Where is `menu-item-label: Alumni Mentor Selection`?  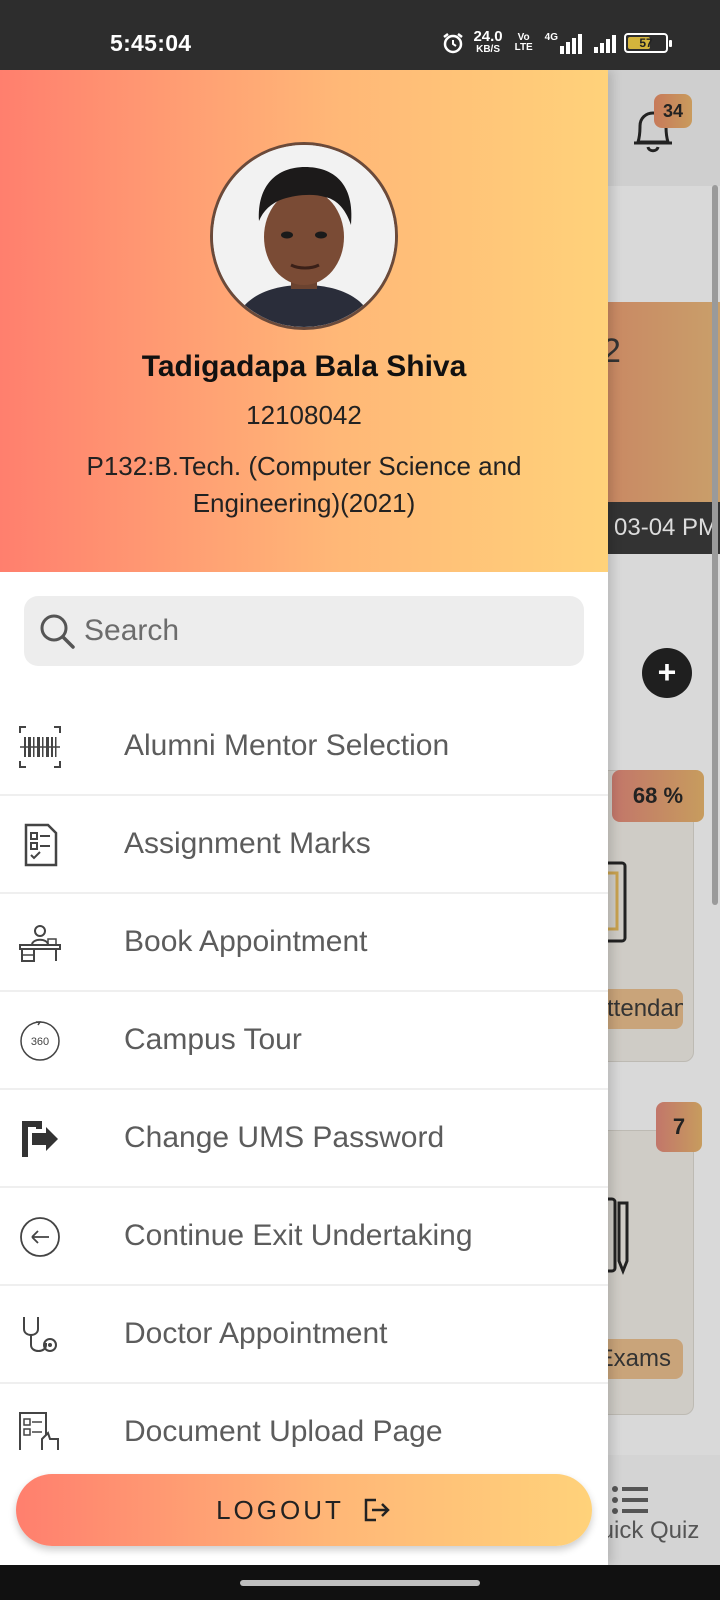 menu-item-label: Alumni Mentor Selection is located at coordinates (287, 745).